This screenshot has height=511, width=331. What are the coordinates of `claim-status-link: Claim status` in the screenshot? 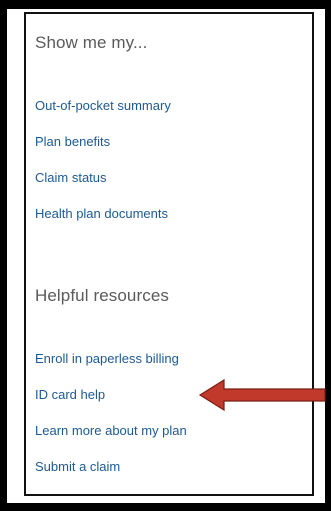 It's located at (71, 177).